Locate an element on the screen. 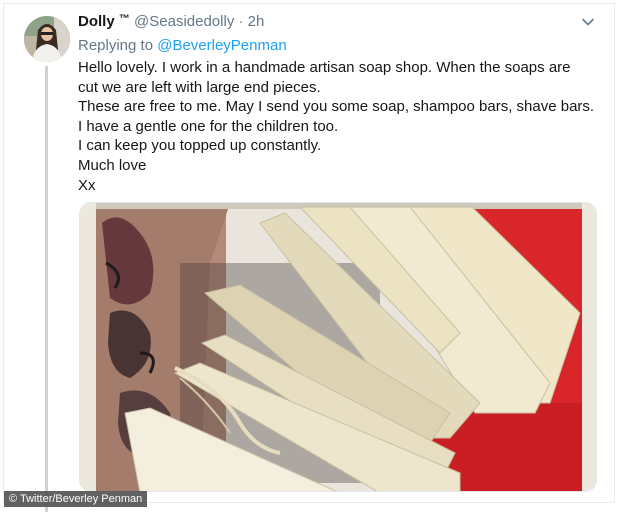  replying-to: Replying to @BeverleyPenman is located at coordinates (182, 45).